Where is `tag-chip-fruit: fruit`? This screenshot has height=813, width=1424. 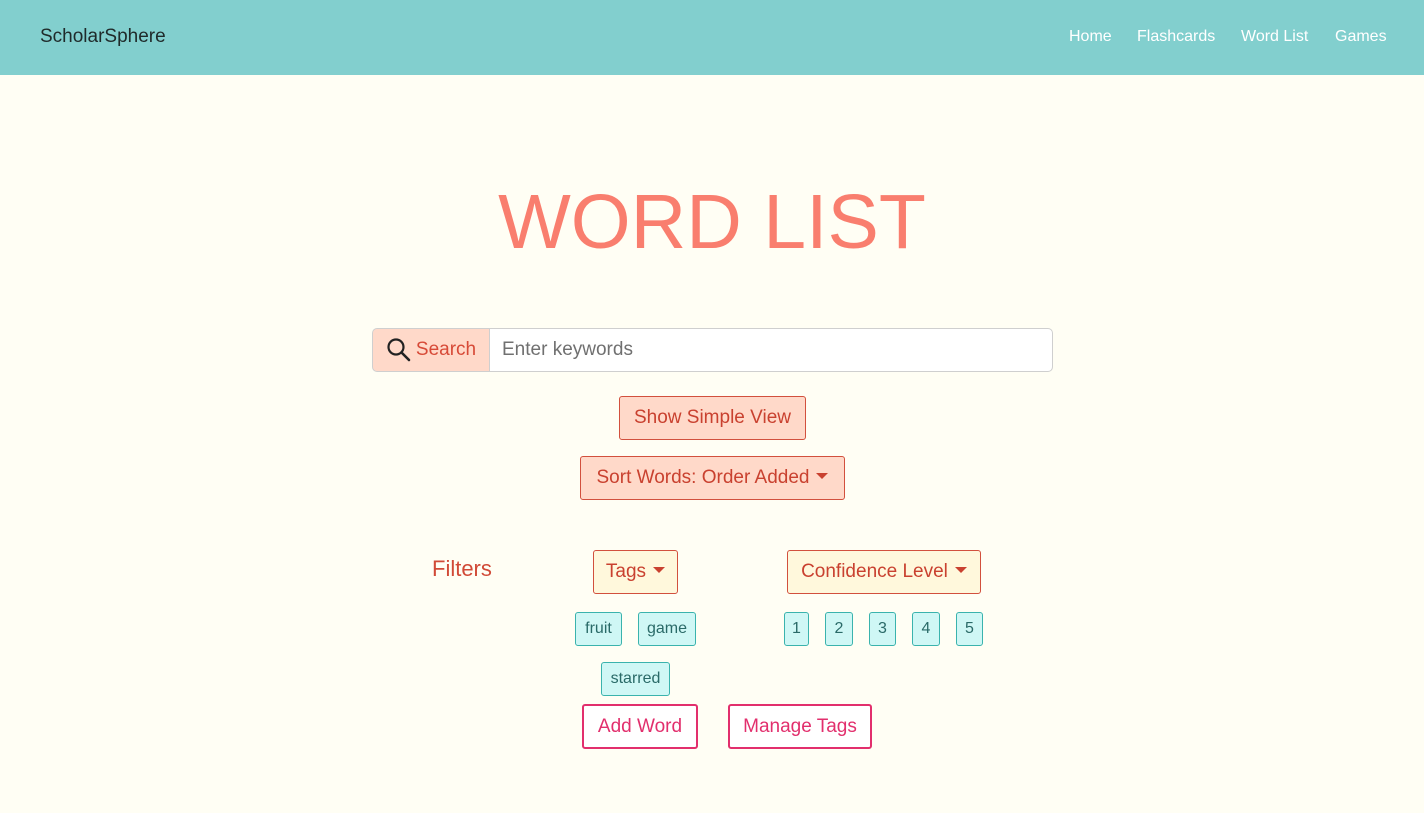 tag-chip-fruit: fruit is located at coordinates (598, 629).